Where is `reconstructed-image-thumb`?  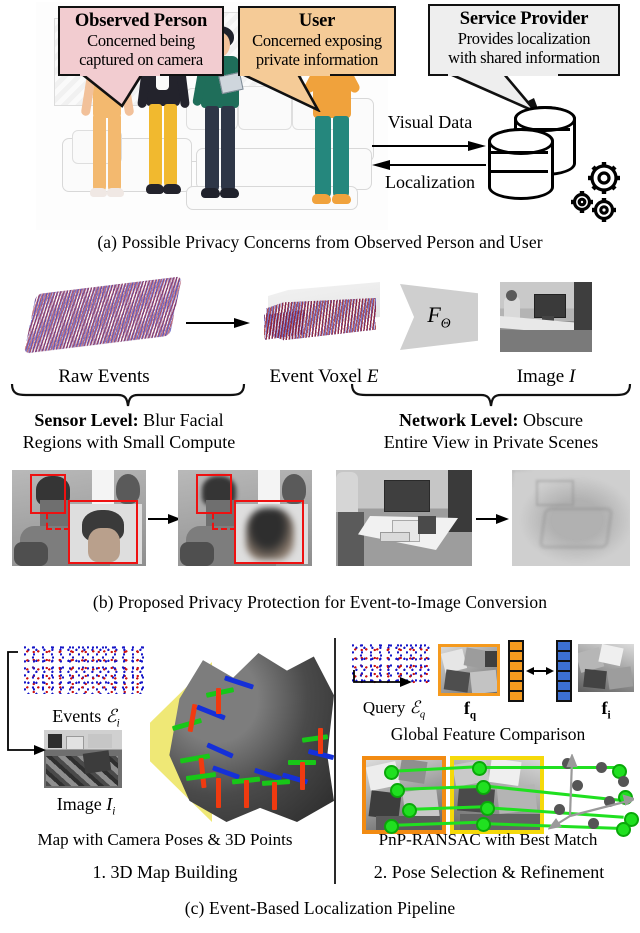
reconstructed-image-thumb is located at coordinates (546, 317).